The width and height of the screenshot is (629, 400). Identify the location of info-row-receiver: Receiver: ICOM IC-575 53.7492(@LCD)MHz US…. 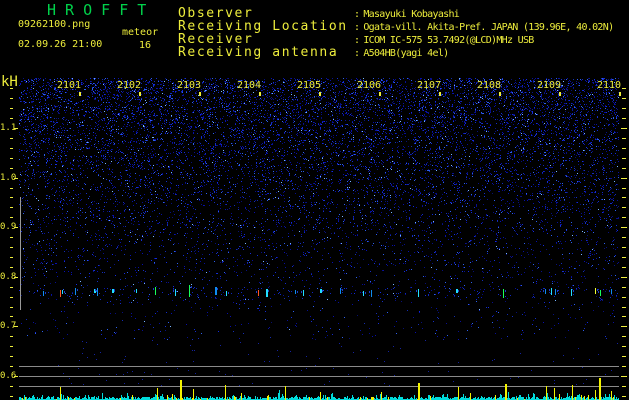
(356, 37).